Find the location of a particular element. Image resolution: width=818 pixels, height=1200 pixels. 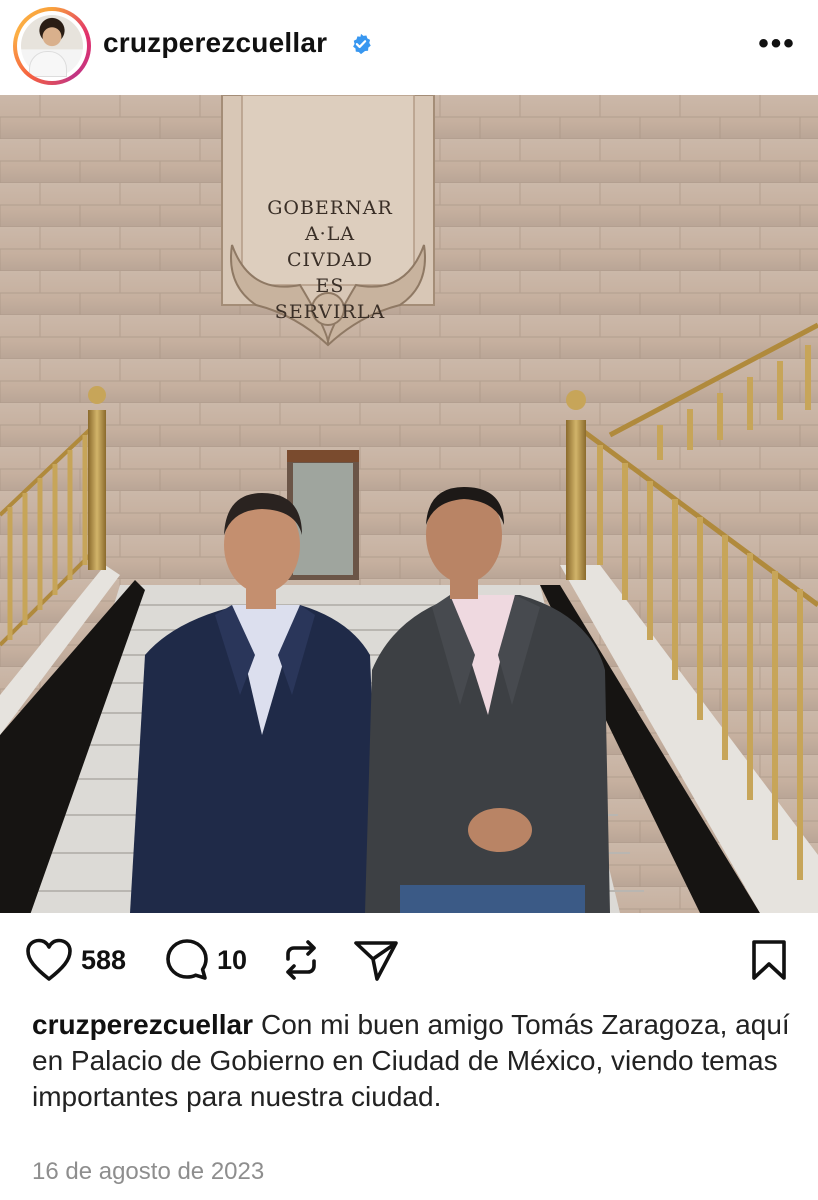

save-button is located at coordinates (769, 960).